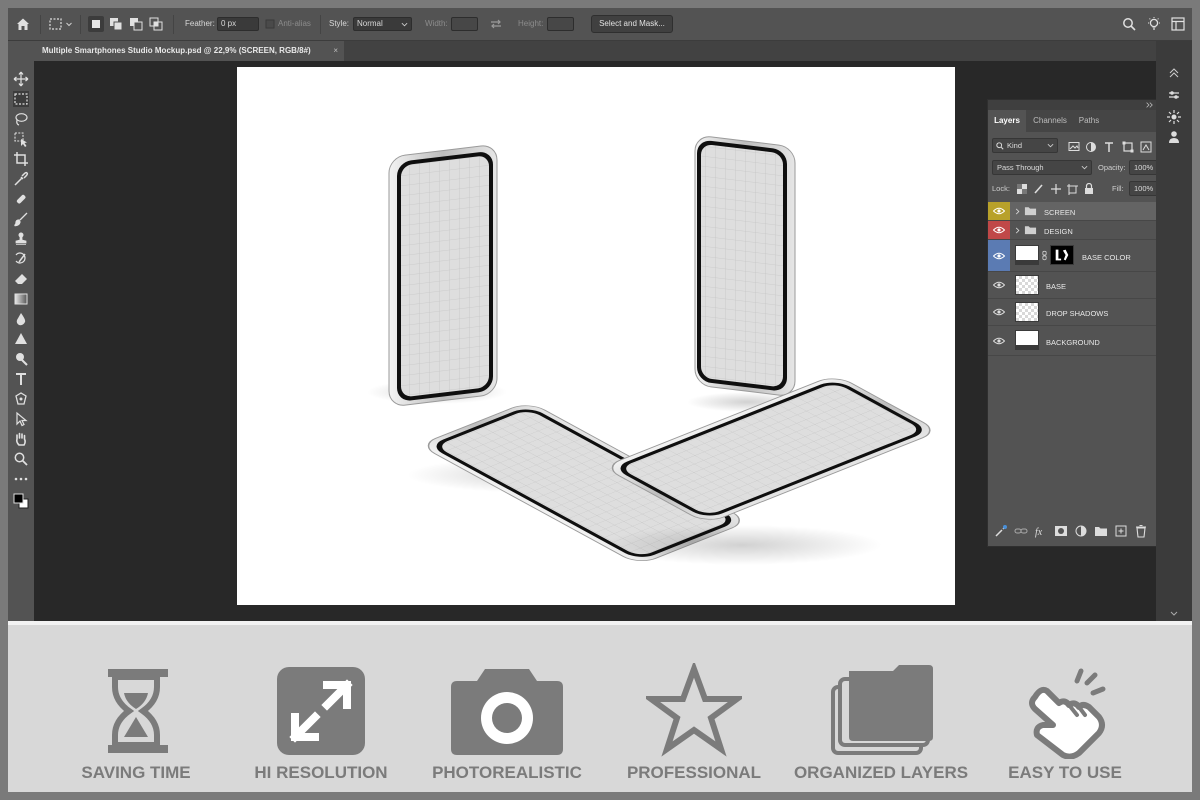 The width and height of the screenshot is (1200, 800). Describe the element at coordinates (21, 419) in the screenshot. I see `direct-selection-icon` at that location.